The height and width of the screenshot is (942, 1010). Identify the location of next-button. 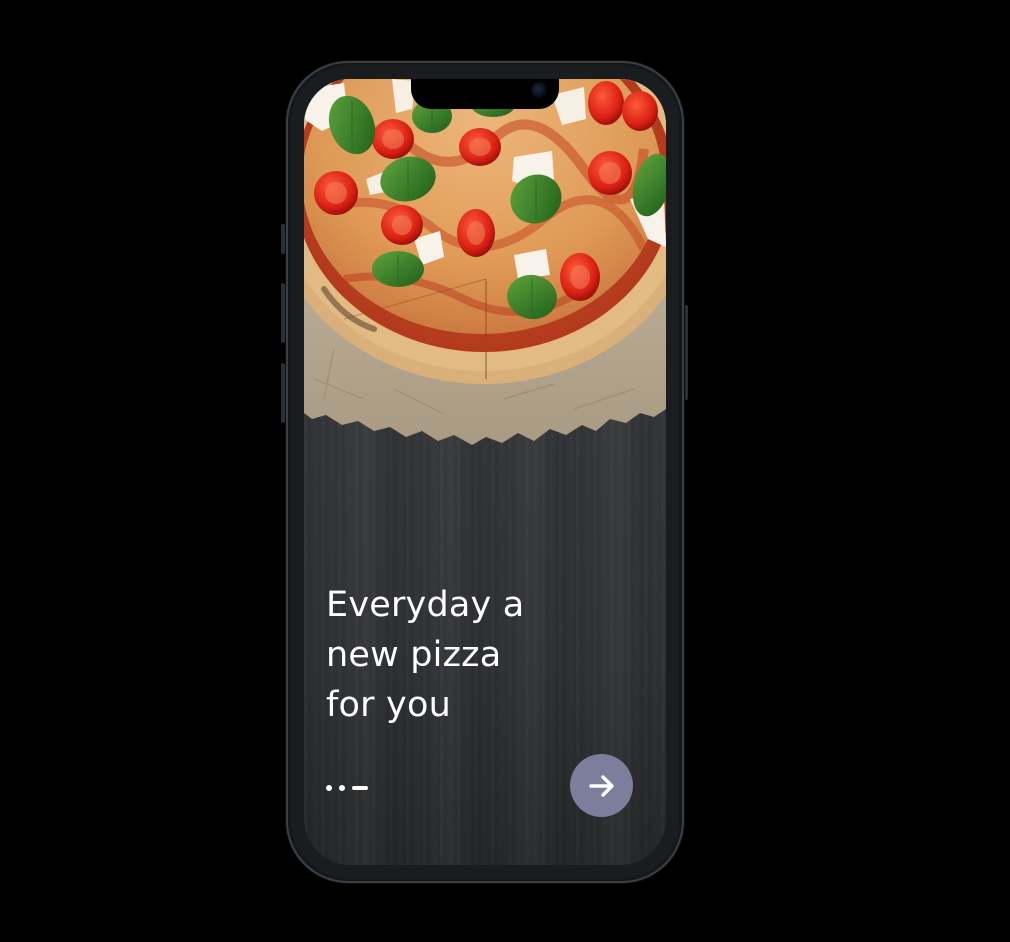
(601, 785).